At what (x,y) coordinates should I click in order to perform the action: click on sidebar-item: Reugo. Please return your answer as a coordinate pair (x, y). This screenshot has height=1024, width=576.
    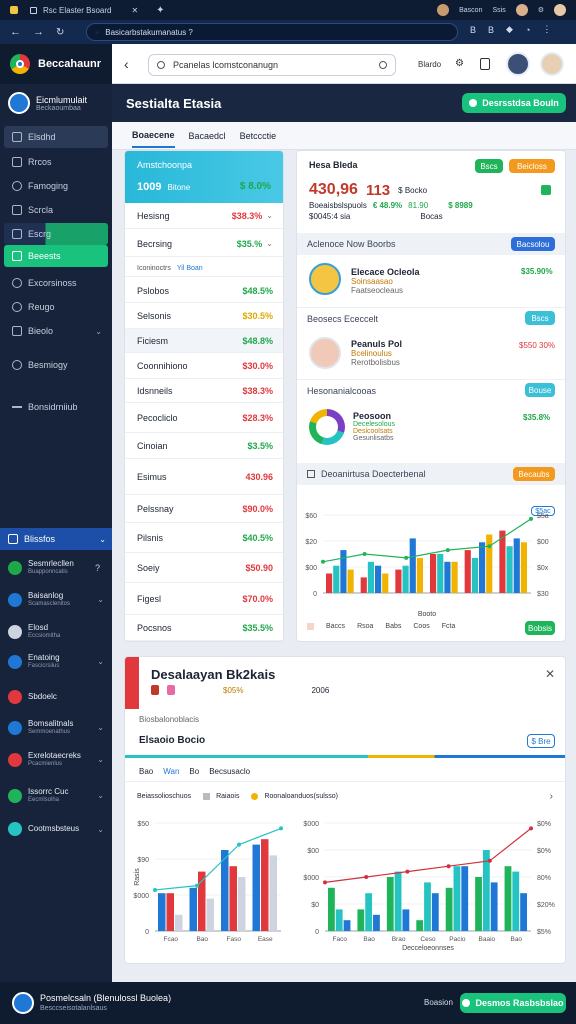
    Looking at the image, I should click on (56, 307).